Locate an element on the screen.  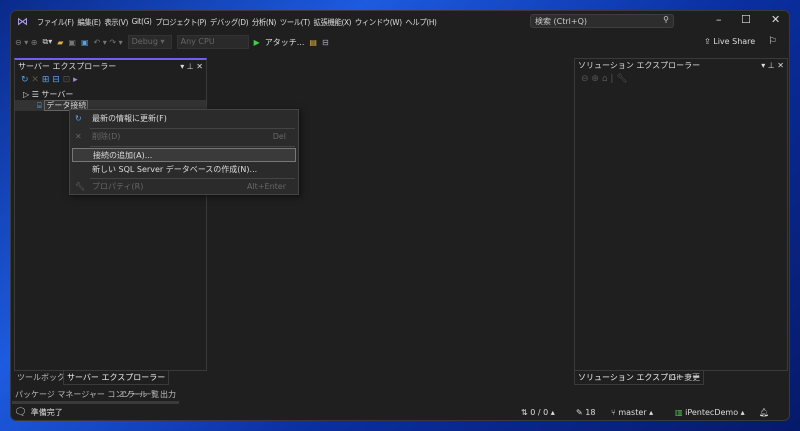
menu-label: 削除(D) is located at coordinates (106, 136).